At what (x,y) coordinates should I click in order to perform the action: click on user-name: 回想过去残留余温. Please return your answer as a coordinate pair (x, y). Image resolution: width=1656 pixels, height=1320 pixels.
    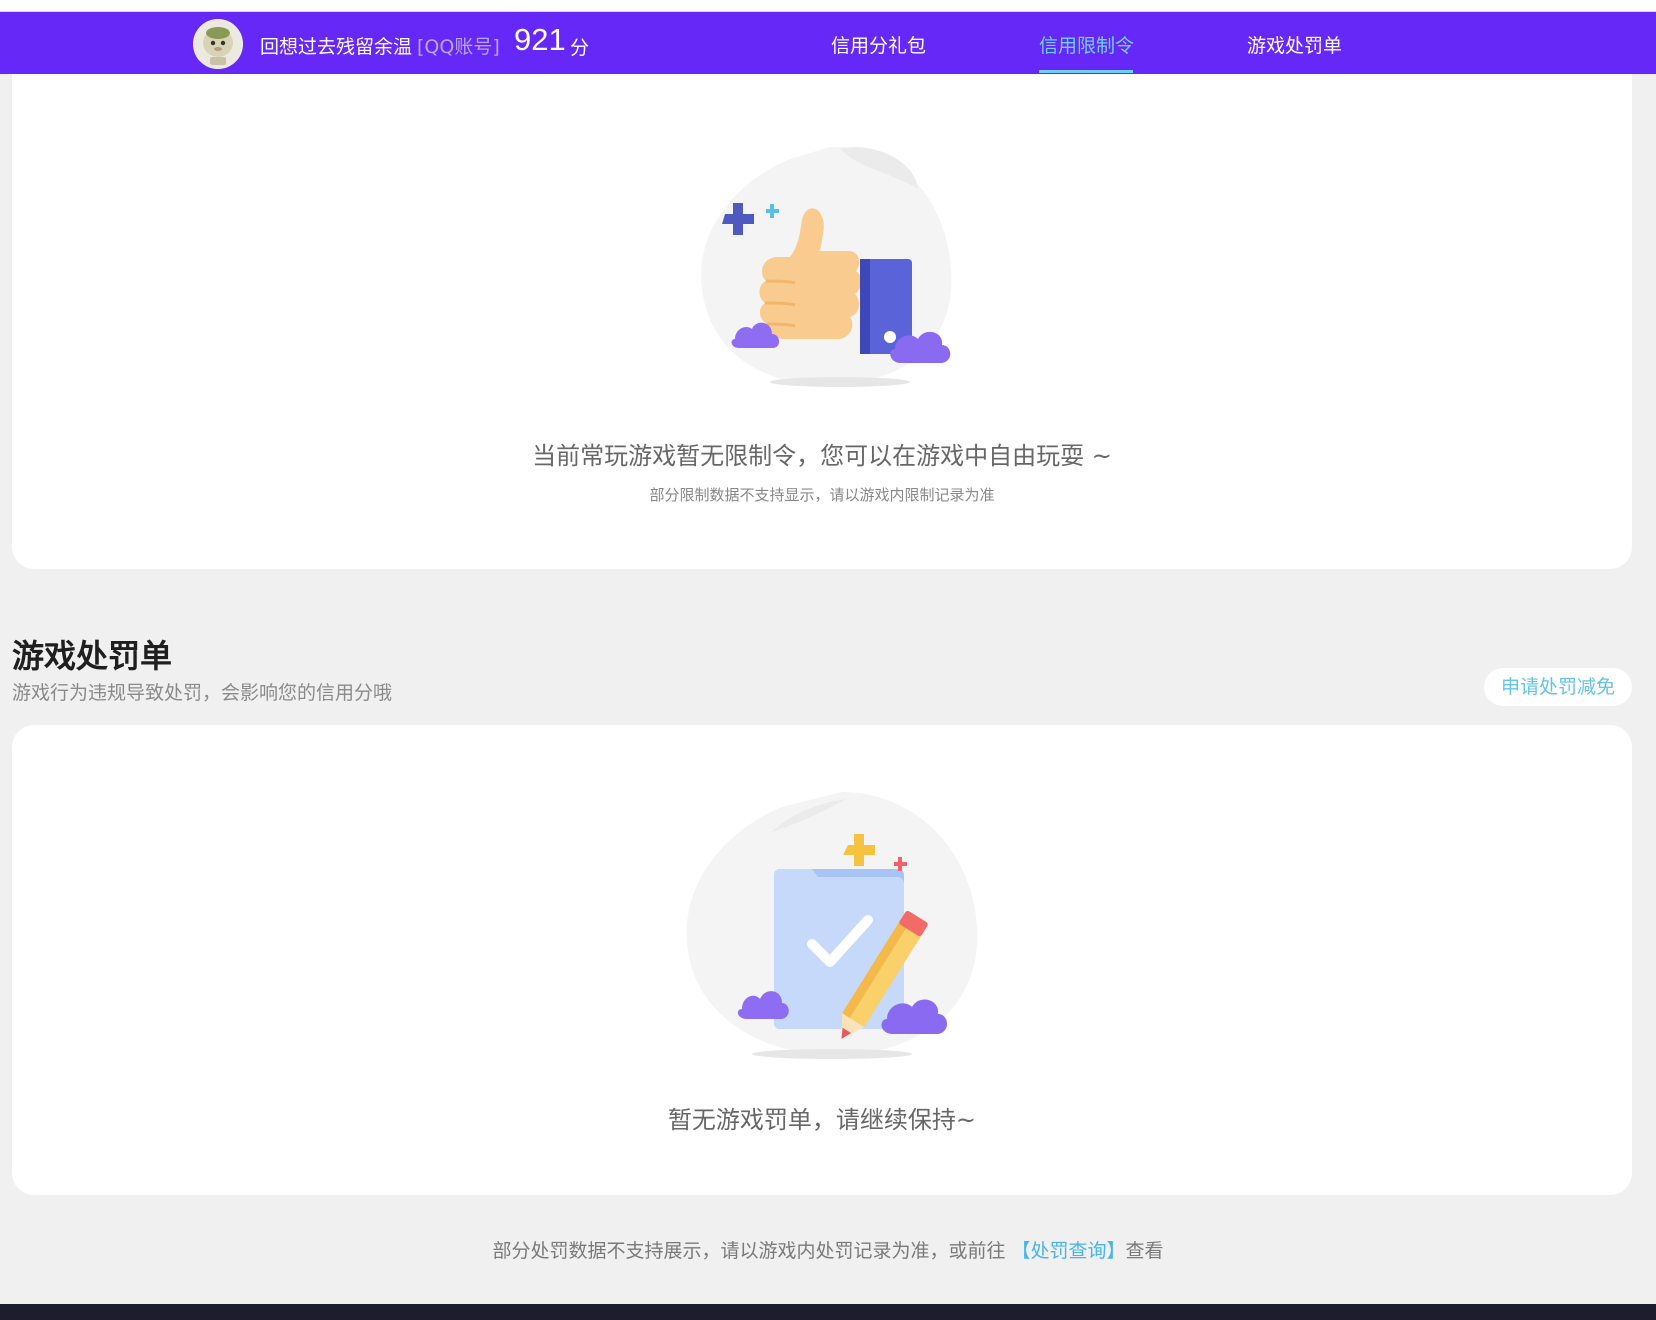
    Looking at the image, I should click on (336, 47).